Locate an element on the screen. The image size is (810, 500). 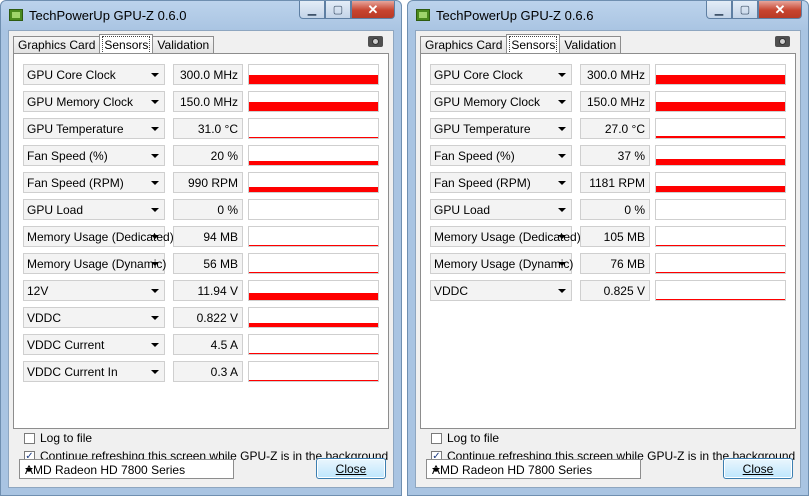
sensor-value-text: 0.822 V is located at coordinates (217, 318).